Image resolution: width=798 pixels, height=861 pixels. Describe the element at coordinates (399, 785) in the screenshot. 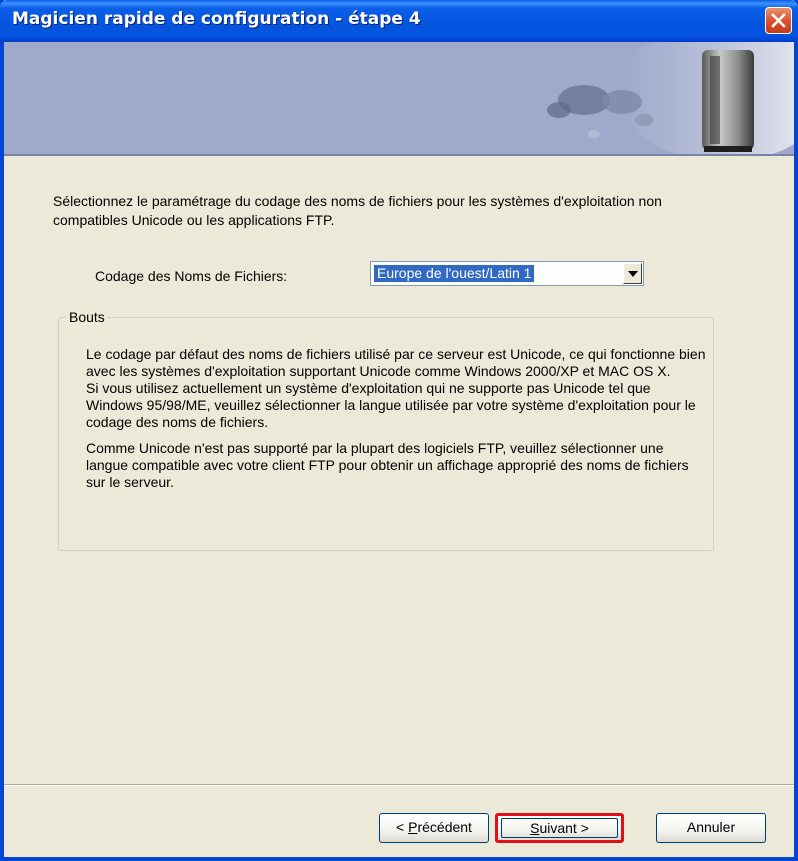

I see `button-divider` at that location.